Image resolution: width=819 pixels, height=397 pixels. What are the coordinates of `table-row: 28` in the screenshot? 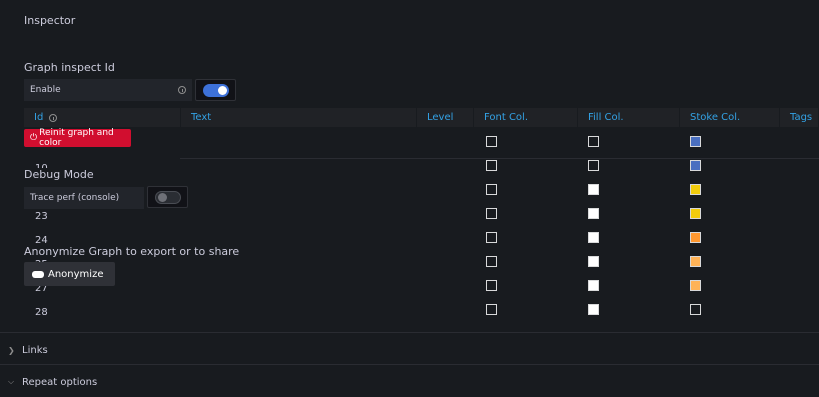 It's located at (409, 315).